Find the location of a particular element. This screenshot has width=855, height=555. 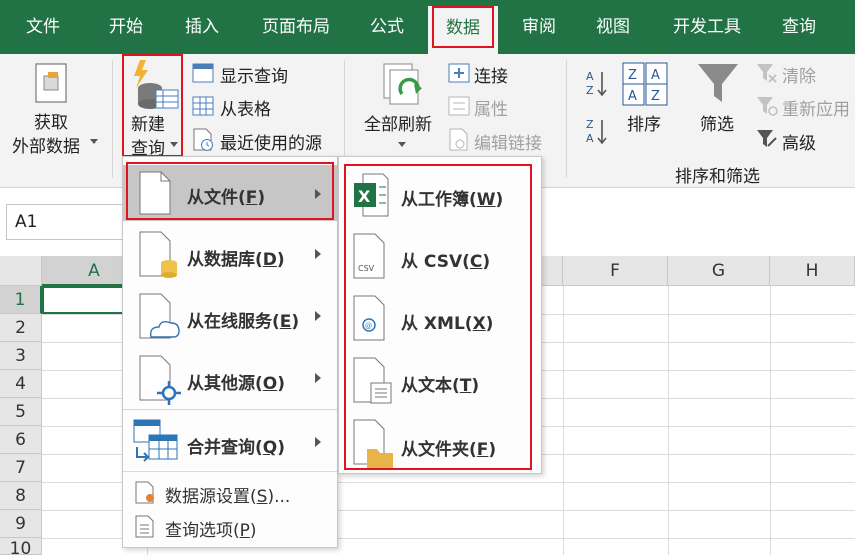

get-external-label-1: 获取 is located at coordinates (51, 120).